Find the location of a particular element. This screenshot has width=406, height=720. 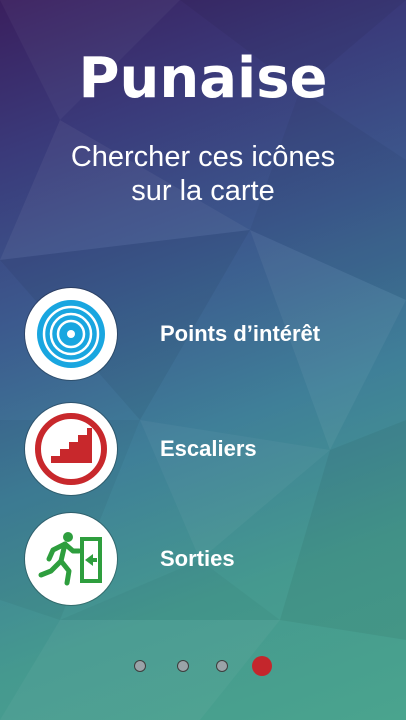

legend-item-stairs: Escaliers is located at coordinates (203, 450).